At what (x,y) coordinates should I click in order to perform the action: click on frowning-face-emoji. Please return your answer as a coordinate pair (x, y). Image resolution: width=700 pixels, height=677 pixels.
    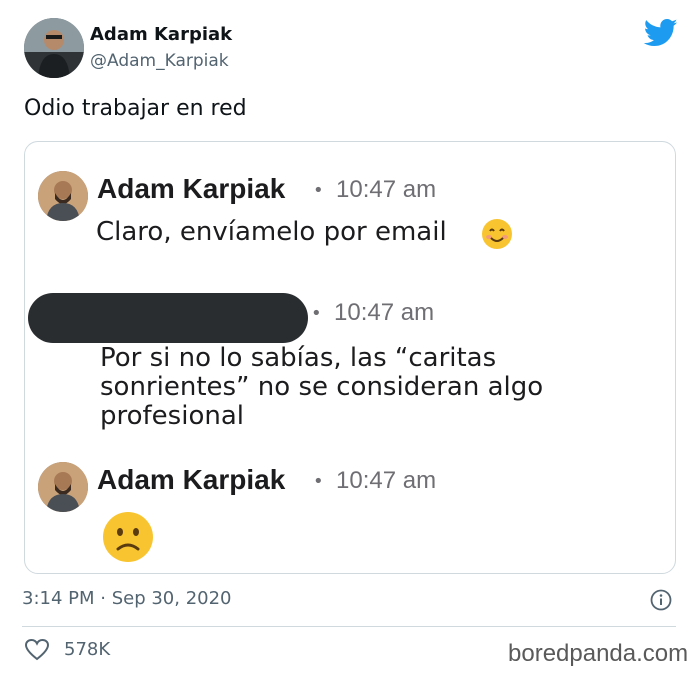
    Looking at the image, I should click on (128, 537).